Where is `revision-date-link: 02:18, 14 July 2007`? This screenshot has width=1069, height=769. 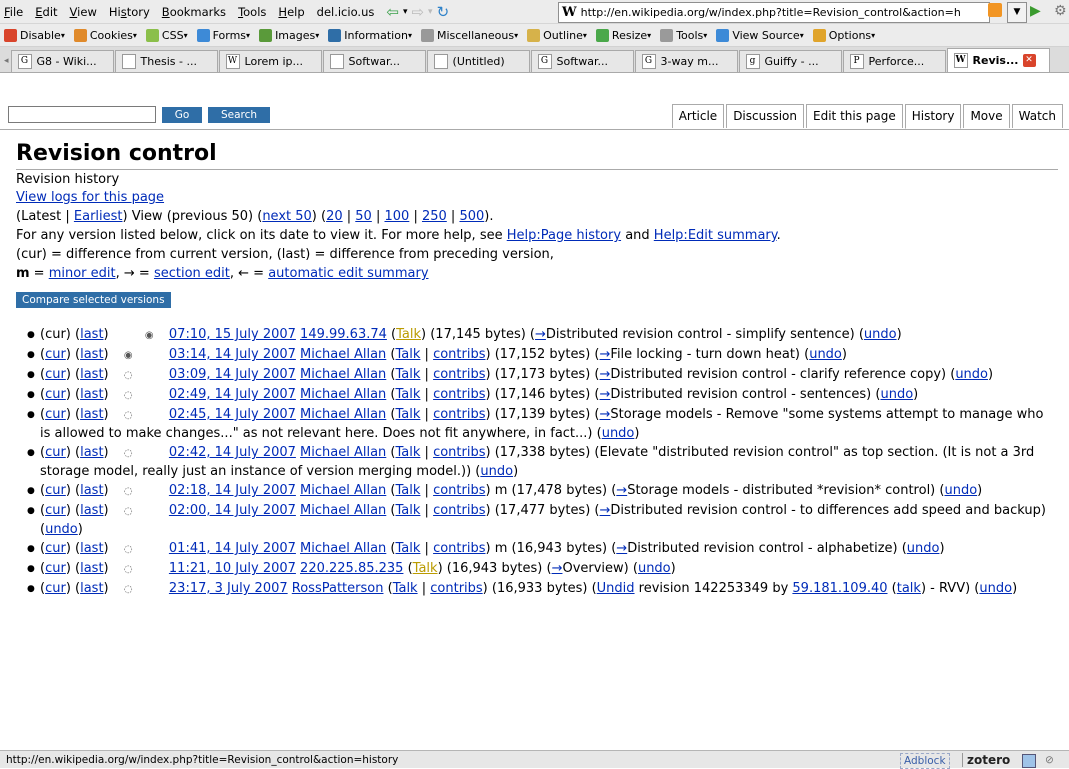
revision-date-link: 02:18, 14 July 2007 is located at coordinates (232, 490).